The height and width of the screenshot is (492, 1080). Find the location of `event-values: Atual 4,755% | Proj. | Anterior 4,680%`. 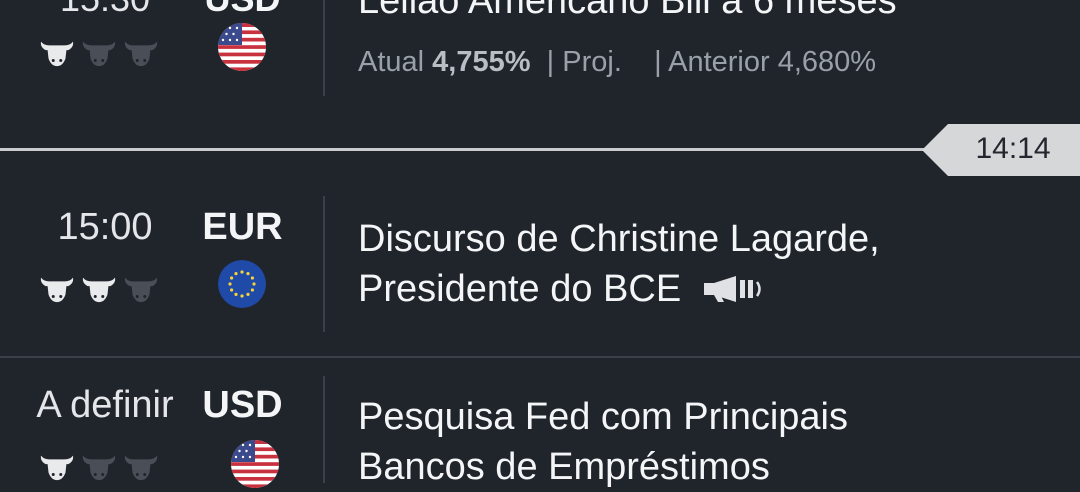

event-values: Atual 4,755% | Proj. | Anterior 4,680% is located at coordinates (617, 62).